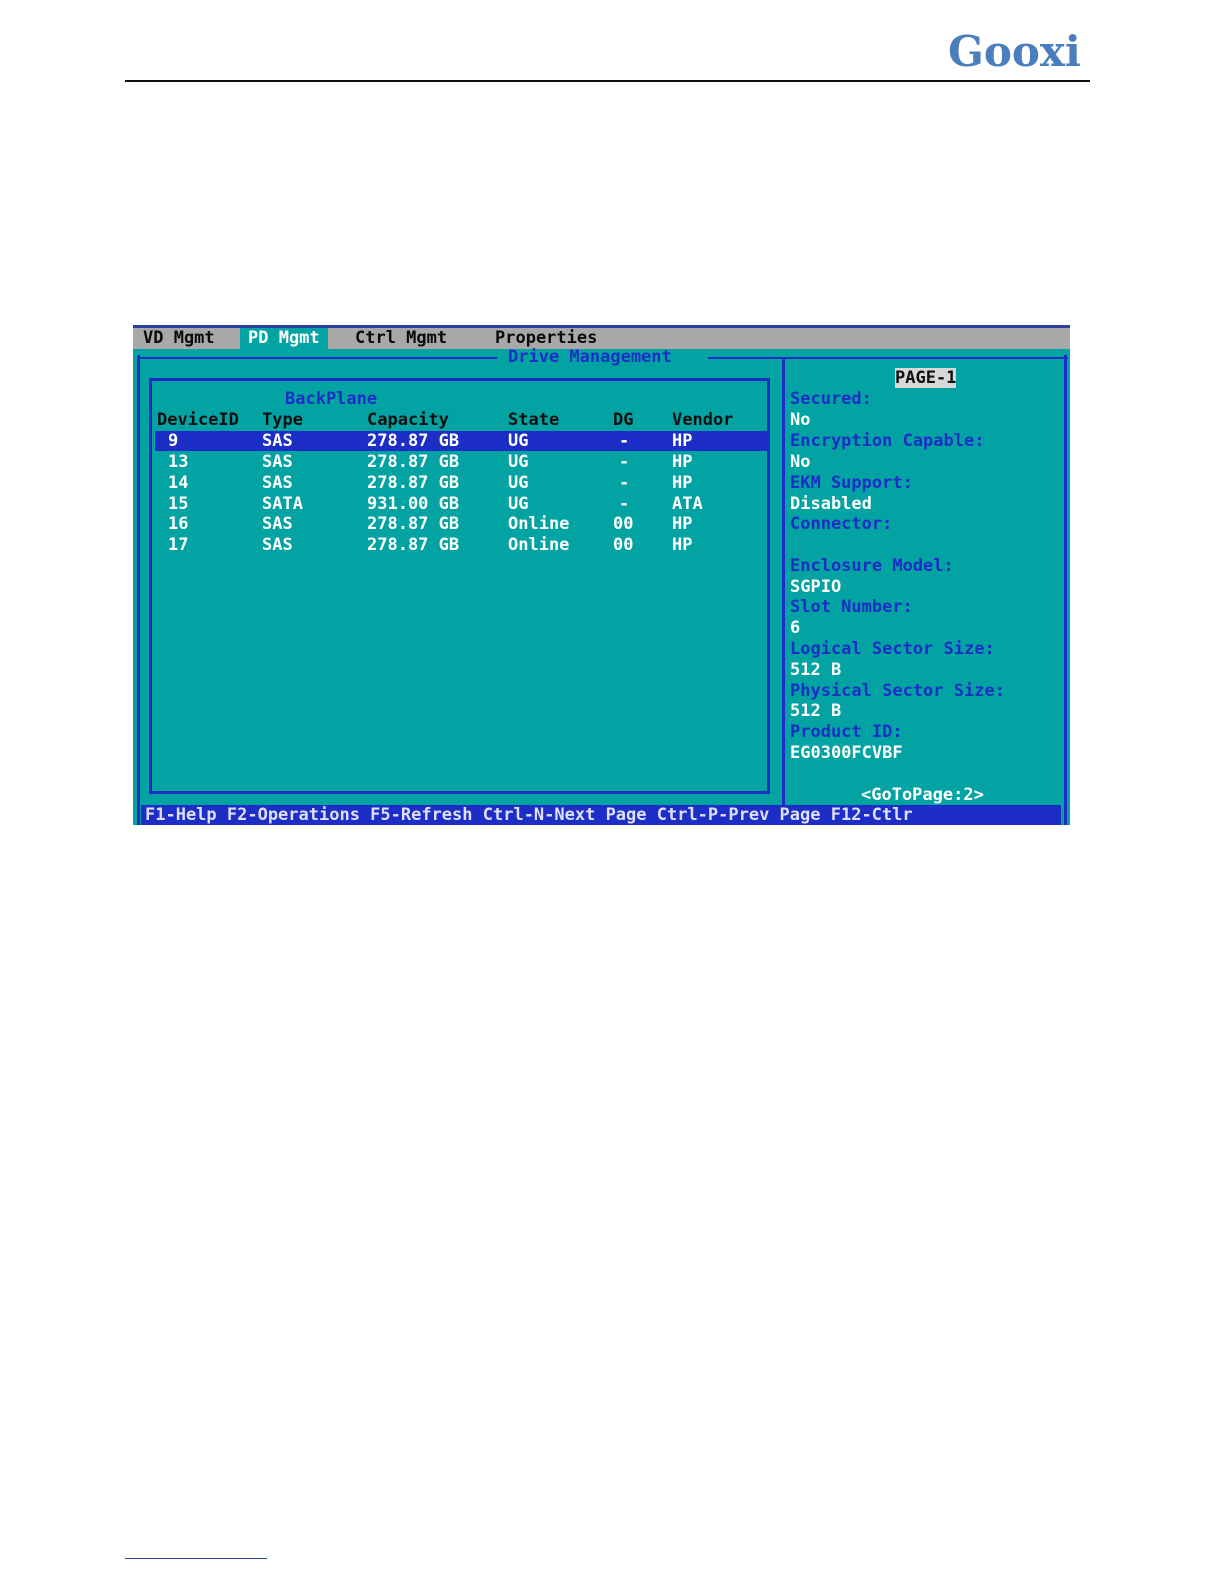 The height and width of the screenshot is (1584, 1224). I want to click on col-header-capacity: Capacity, so click(408, 420).